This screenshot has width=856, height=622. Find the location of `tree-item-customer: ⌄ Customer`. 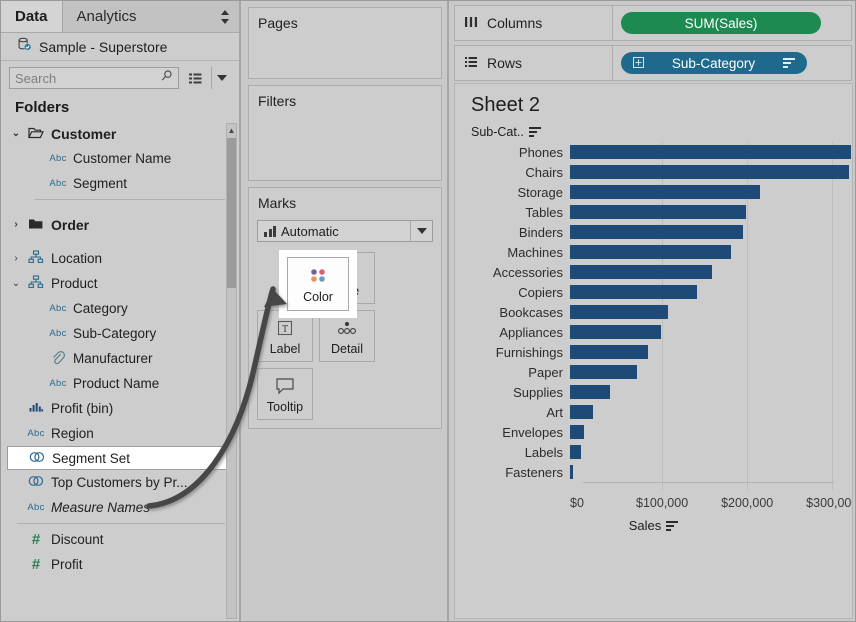

tree-item-customer: ⌄ Customer is located at coordinates (120, 133).